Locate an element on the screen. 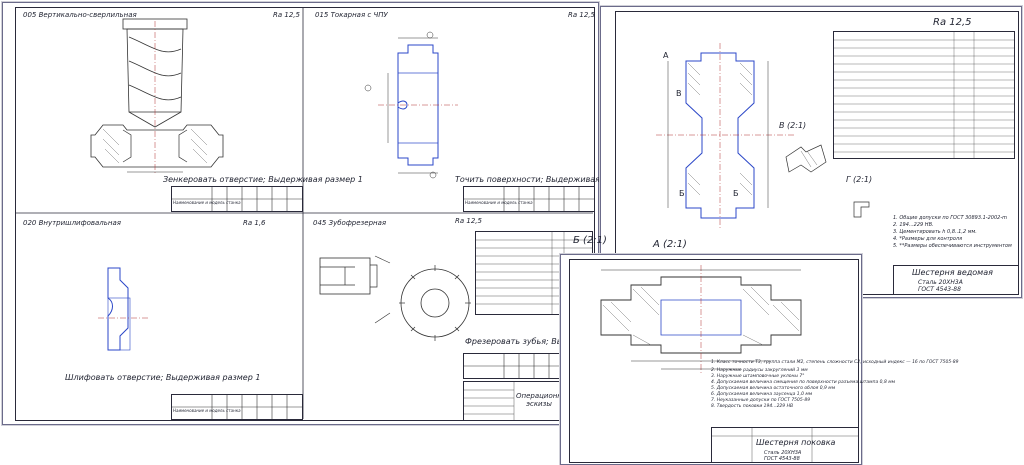 Image resolution: width=1024 pixels, height=465 pixels. gear-section-b-left: Б is located at coordinates (682, 193).